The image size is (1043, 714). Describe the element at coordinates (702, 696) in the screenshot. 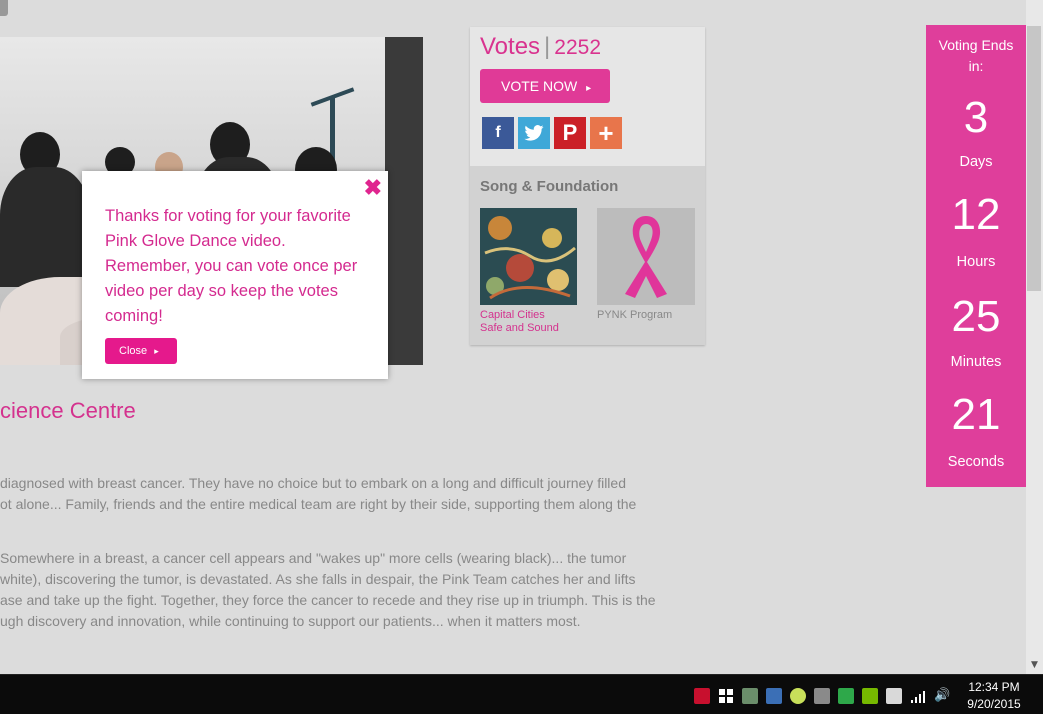

I see `adobe-icon` at that location.